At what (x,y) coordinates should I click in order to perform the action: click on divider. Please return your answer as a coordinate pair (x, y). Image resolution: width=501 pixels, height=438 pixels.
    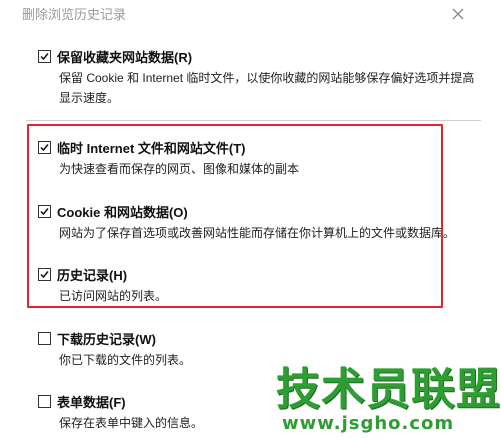
    Looking at the image, I should click on (253, 120).